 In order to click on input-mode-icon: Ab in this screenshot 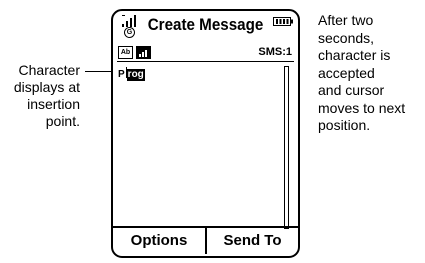, I will do `click(125, 52)`.